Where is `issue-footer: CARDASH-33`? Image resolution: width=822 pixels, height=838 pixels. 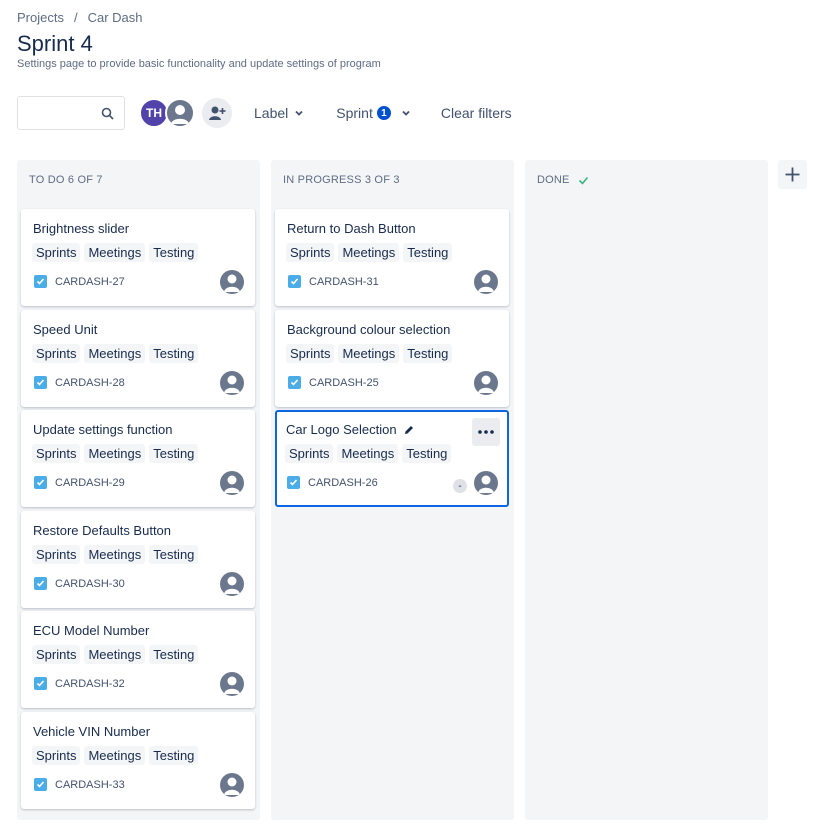 issue-footer: CARDASH-33 is located at coordinates (79, 784).